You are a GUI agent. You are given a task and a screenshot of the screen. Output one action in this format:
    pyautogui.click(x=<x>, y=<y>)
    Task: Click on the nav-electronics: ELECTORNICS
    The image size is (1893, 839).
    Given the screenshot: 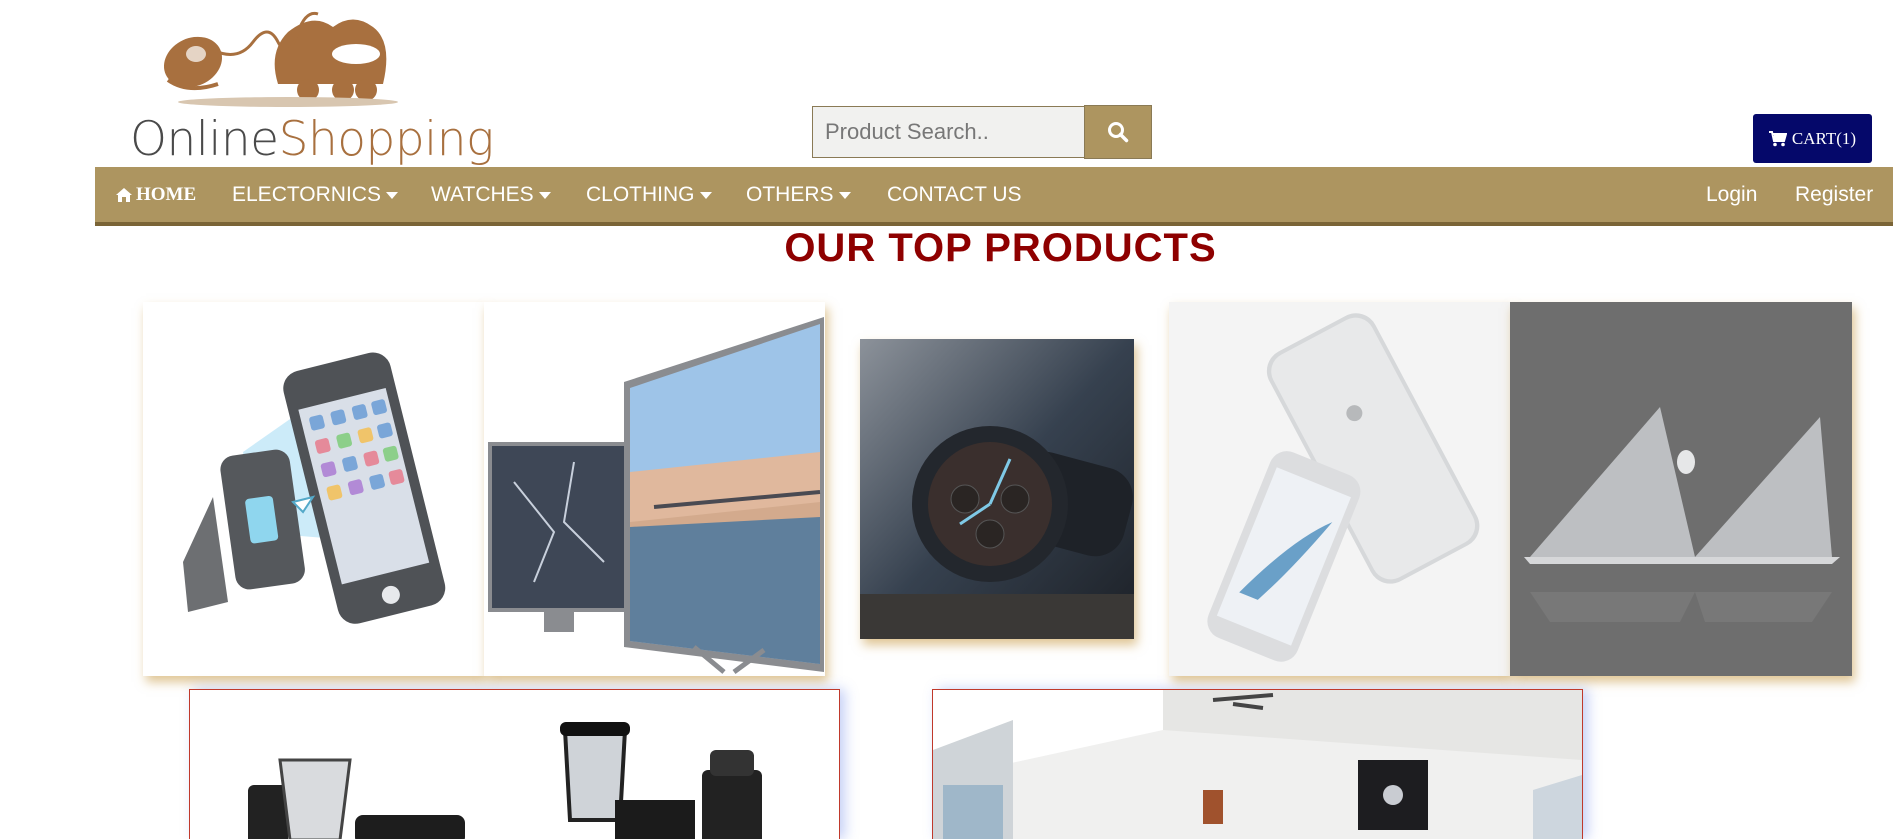 What is the action you would take?
    pyautogui.click(x=315, y=194)
    